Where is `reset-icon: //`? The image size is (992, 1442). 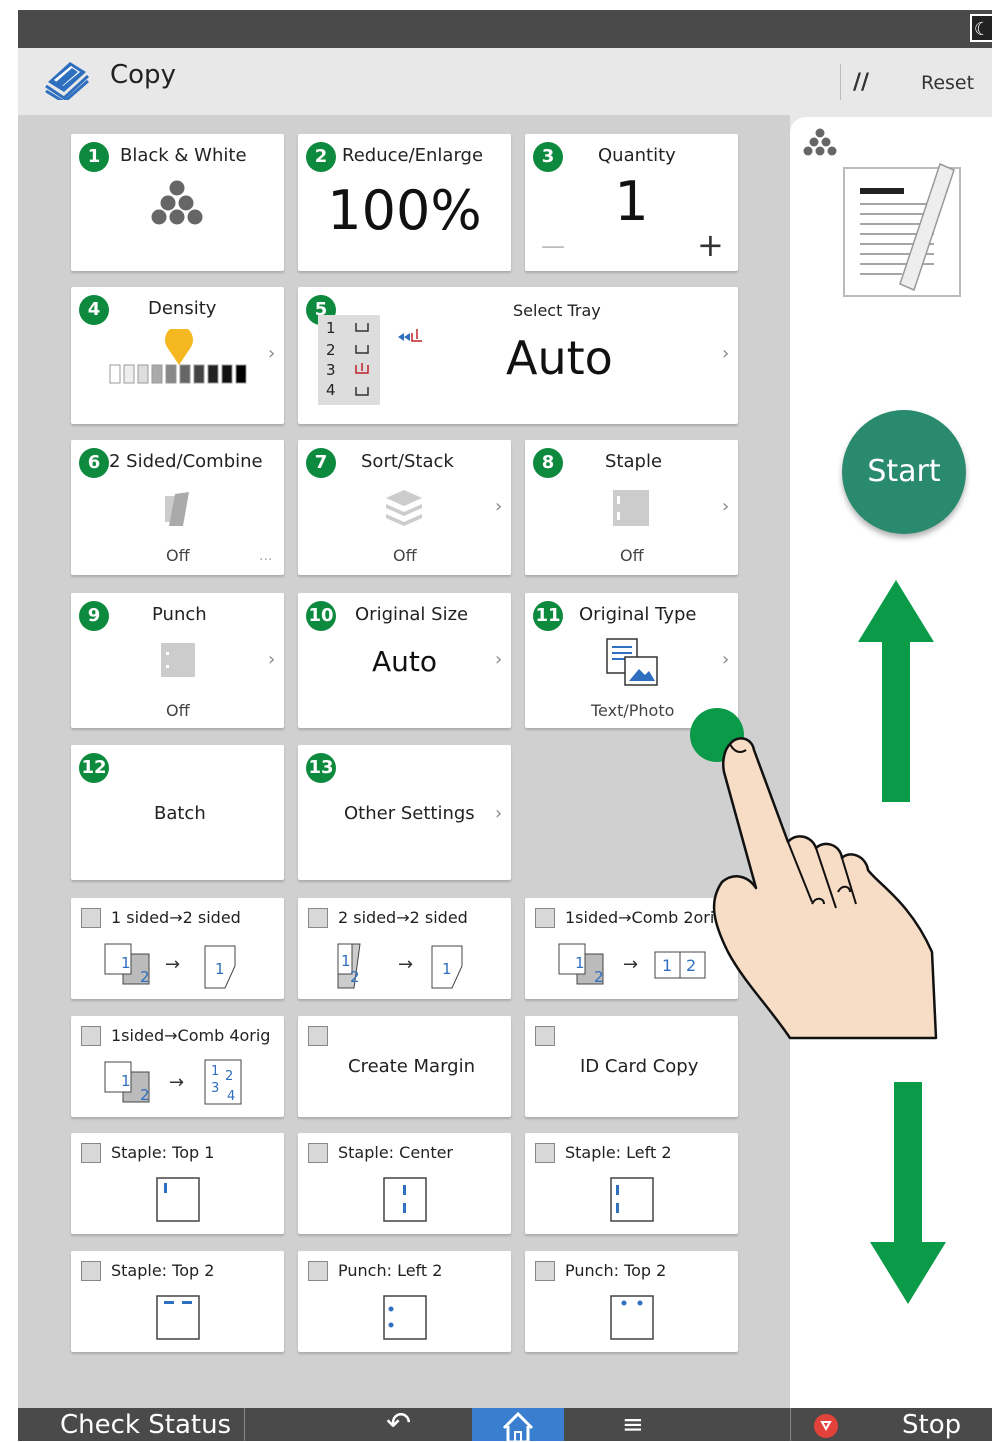 reset-icon: // is located at coordinates (861, 82).